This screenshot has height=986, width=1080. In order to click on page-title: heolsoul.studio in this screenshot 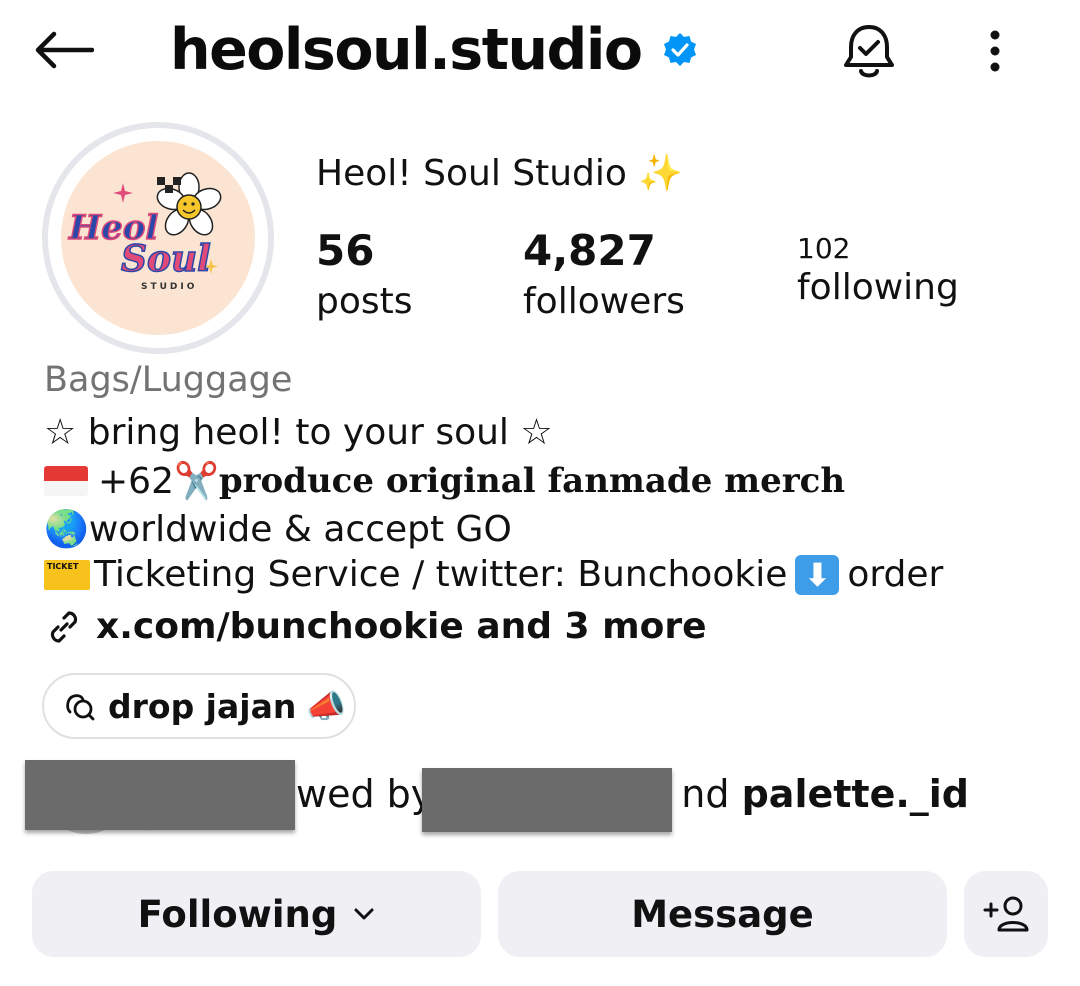, I will do `click(406, 50)`.